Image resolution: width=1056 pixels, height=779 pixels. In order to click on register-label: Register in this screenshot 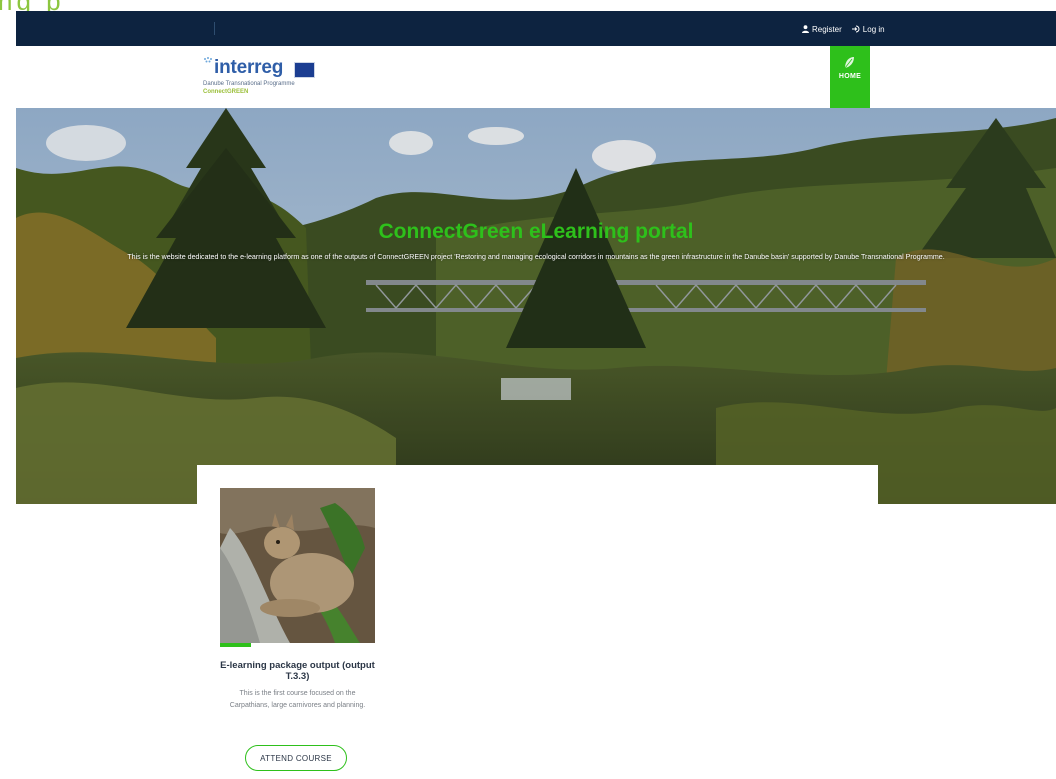, I will do `click(827, 29)`.